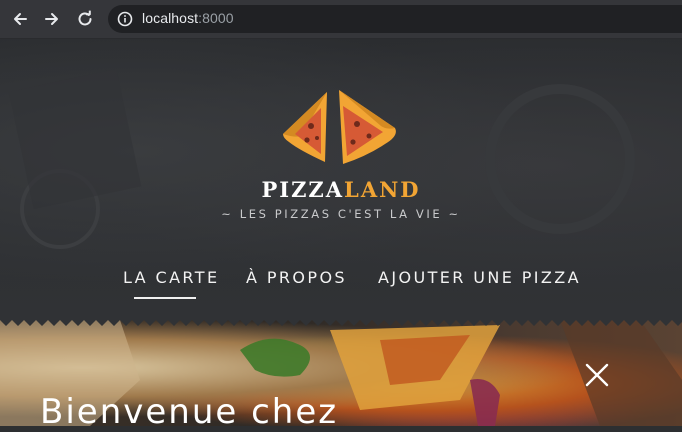  Describe the element at coordinates (341, 321) in the screenshot. I see `zigzag-divider` at that location.